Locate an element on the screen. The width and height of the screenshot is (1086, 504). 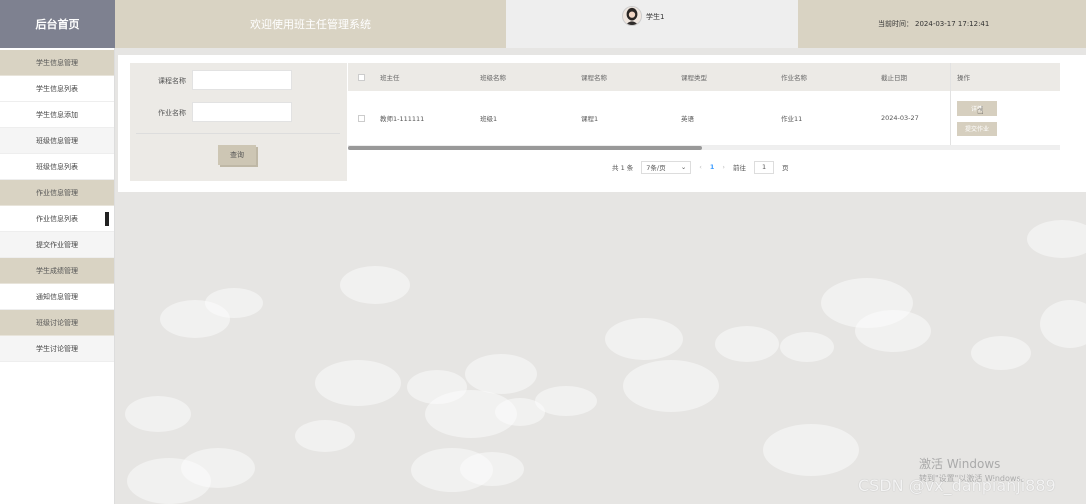
total-count: 共 1 条 is located at coordinates (623, 168).